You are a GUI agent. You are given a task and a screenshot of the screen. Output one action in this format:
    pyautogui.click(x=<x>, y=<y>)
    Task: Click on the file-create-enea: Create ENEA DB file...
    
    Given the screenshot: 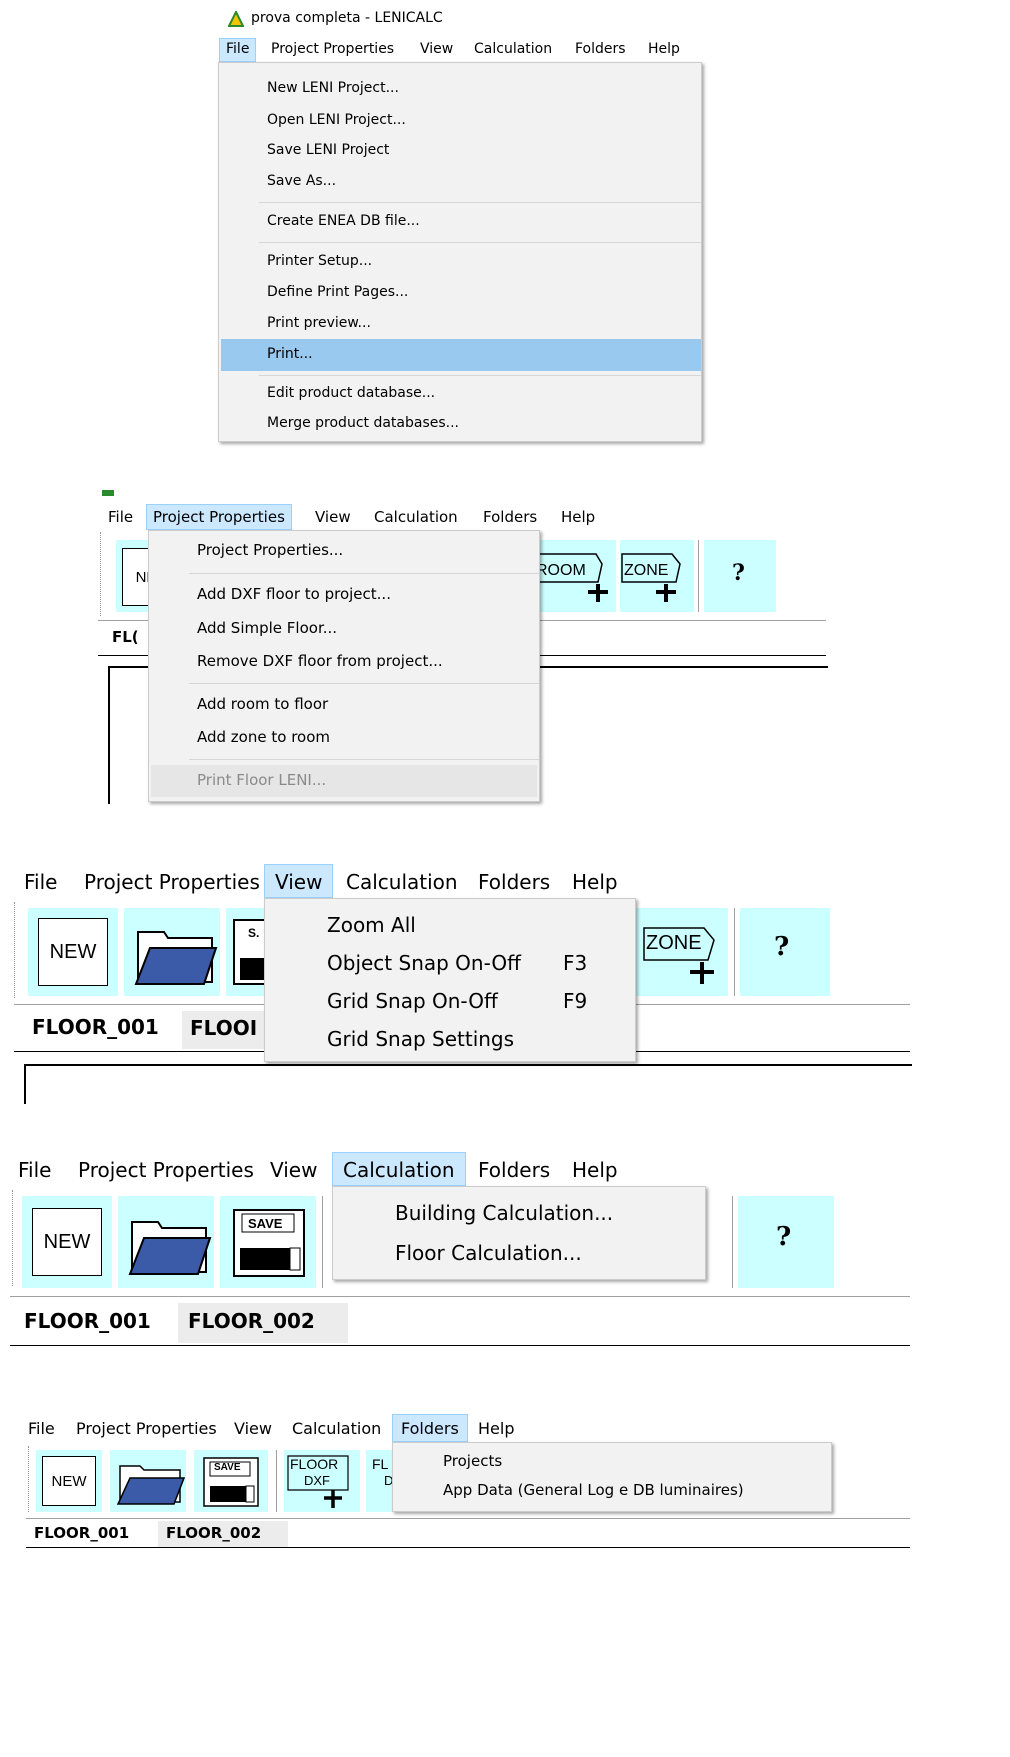 What is the action you would take?
    pyautogui.click(x=343, y=221)
    